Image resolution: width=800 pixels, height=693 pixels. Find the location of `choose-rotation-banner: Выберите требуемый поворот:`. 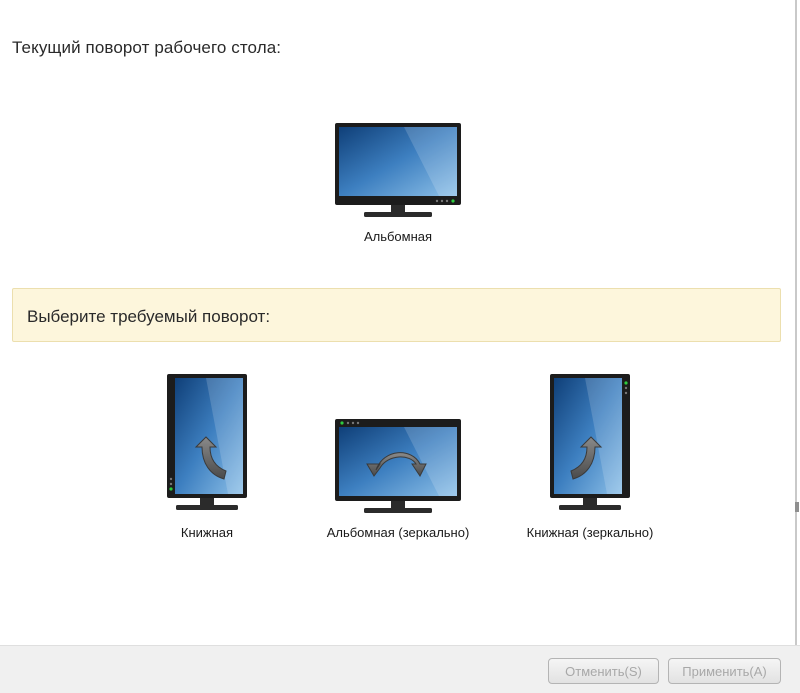

choose-rotation-banner: Выберите требуемый поворот: is located at coordinates (396, 315).